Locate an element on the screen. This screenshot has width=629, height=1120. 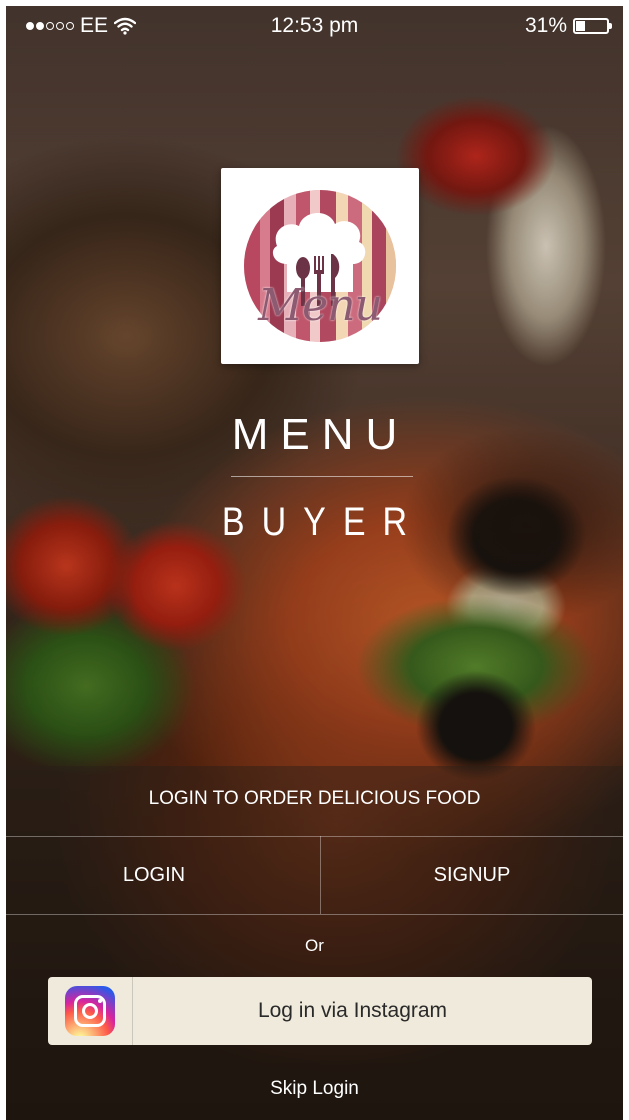
divider-bottom is located at coordinates (314, 914).